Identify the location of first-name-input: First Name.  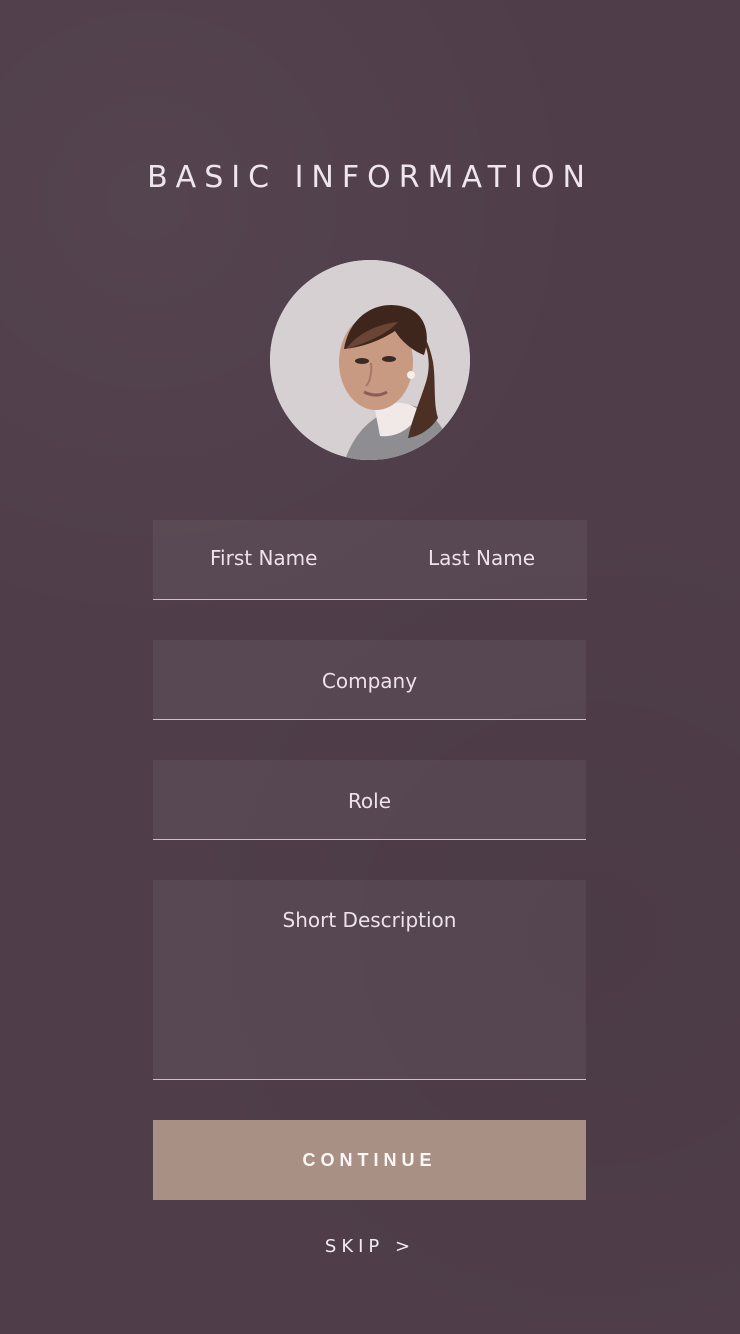
(263, 558).